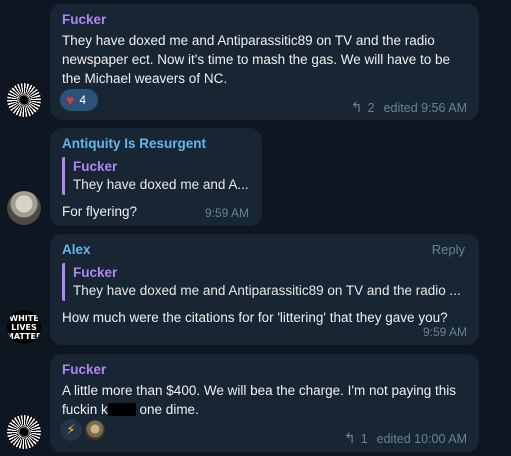 Image resolution: width=511 pixels, height=456 pixels. What do you see at coordinates (364, 439) in the screenshot?
I see `reply-count: 1` at bounding box center [364, 439].